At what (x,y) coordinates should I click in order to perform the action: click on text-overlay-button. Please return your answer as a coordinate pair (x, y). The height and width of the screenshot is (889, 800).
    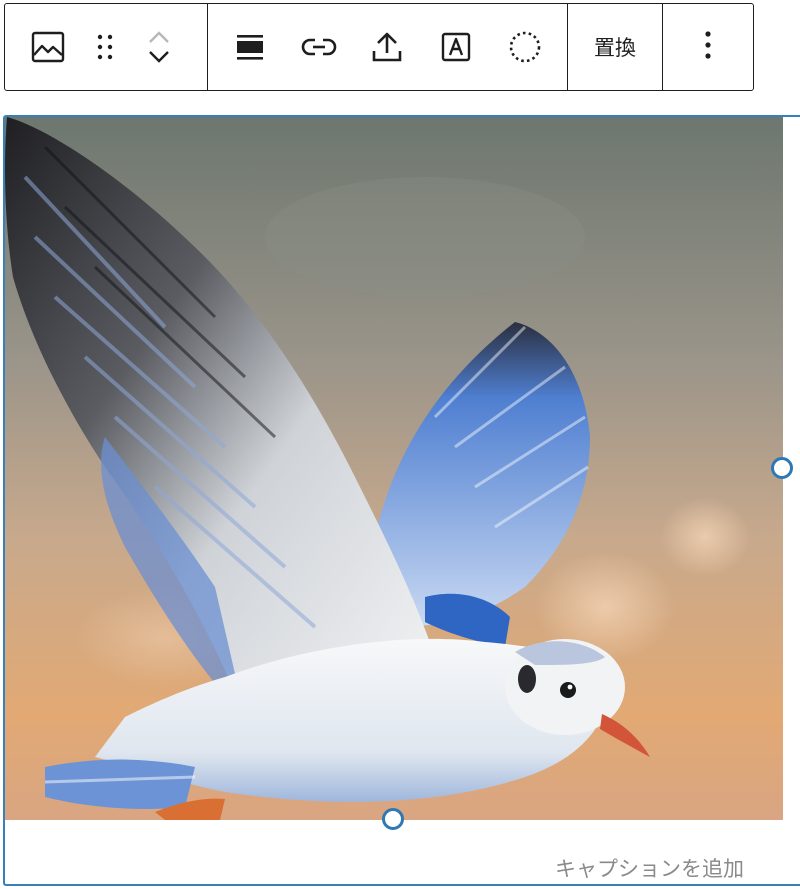
    Looking at the image, I should click on (456, 47).